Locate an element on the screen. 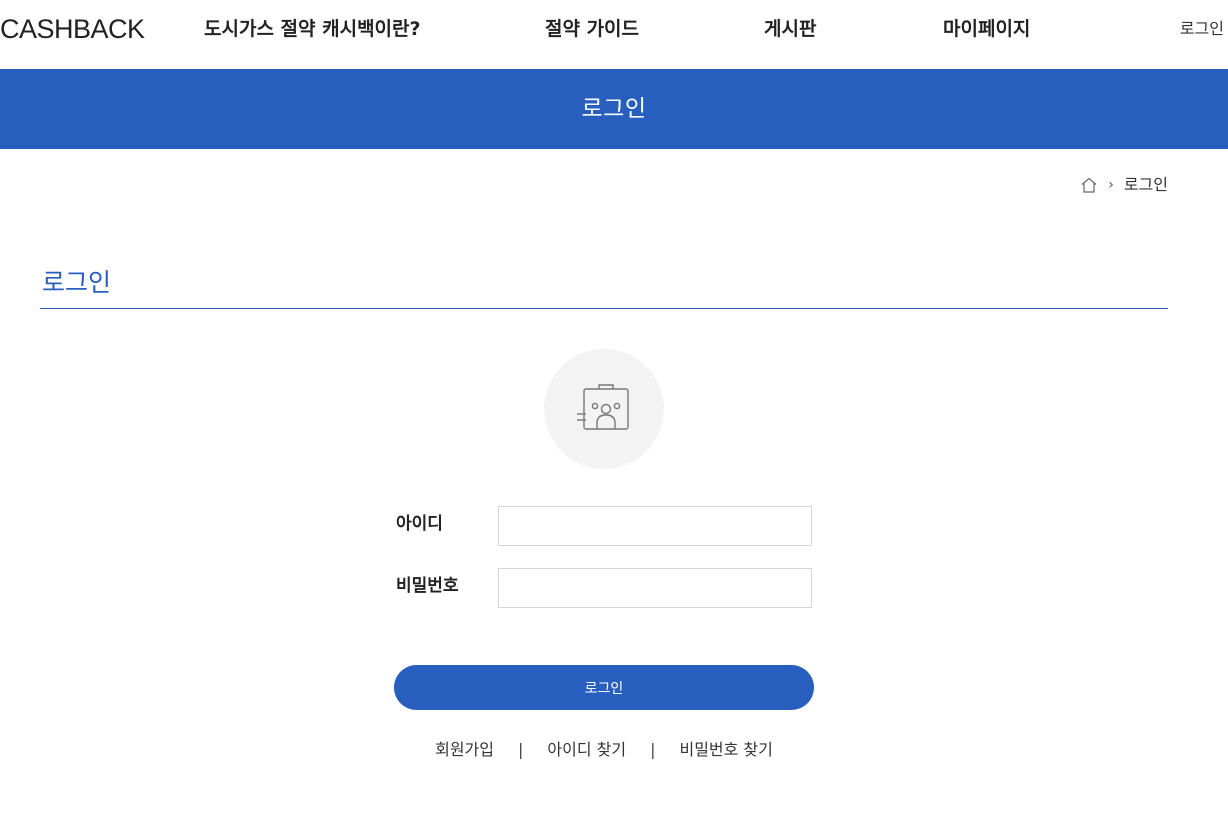 Image resolution: width=1228 pixels, height=823 pixels. password-input is located at coordinates (655, 588).